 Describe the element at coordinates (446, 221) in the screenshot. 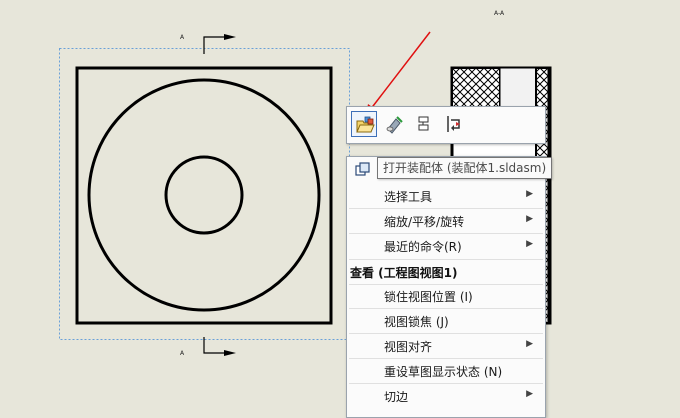

I see `menu-item-zoom-pan-rotate: 缩放/平移/旋转 ▶` at that location.